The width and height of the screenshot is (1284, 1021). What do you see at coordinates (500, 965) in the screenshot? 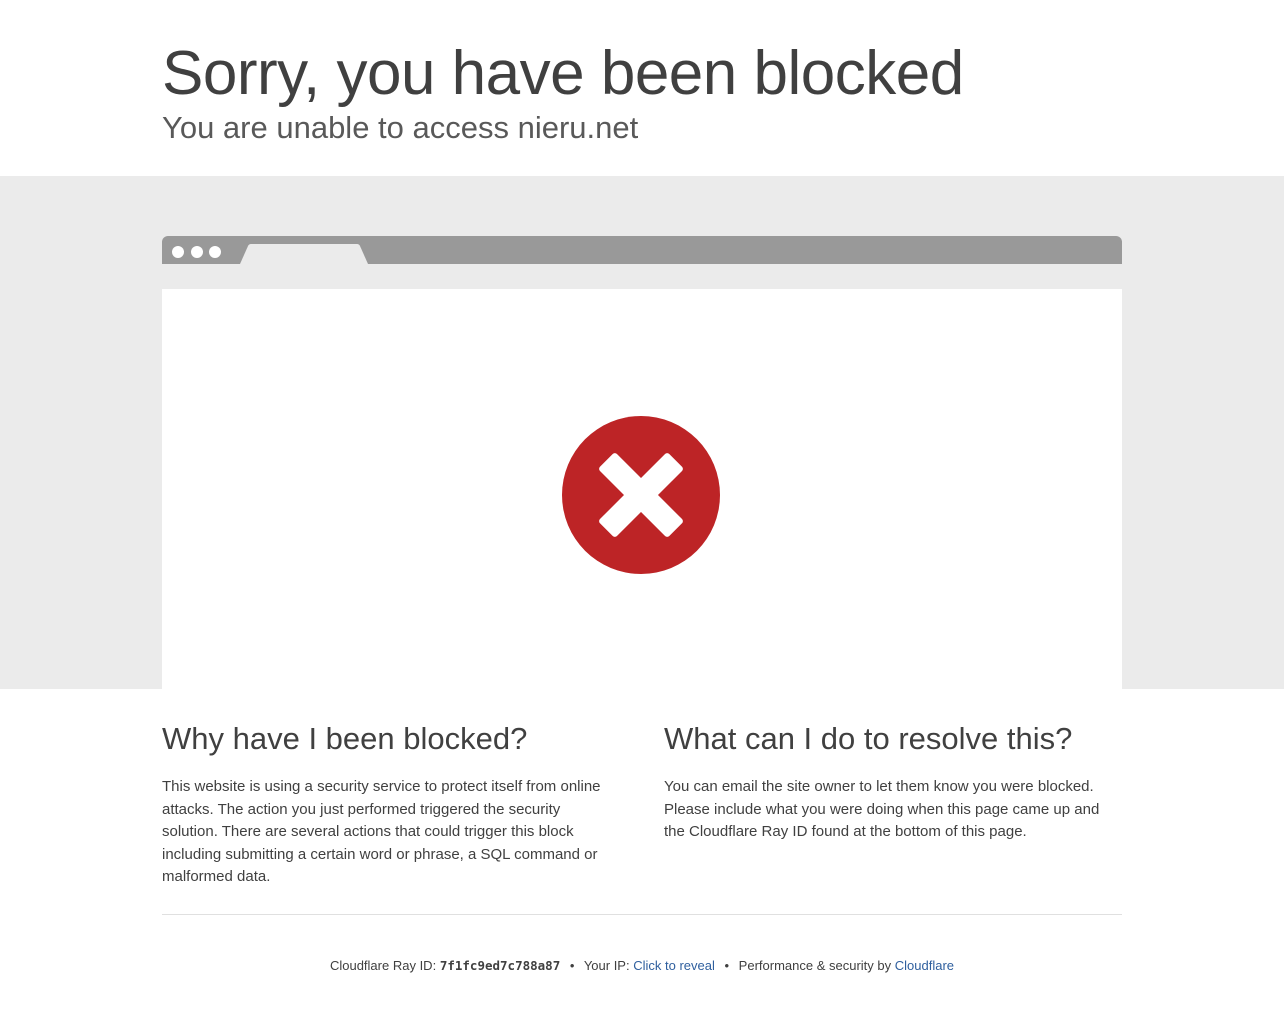
I see `ray-id-value: 7f1fc9ed7c788a87` at bounding box center [500, 965].